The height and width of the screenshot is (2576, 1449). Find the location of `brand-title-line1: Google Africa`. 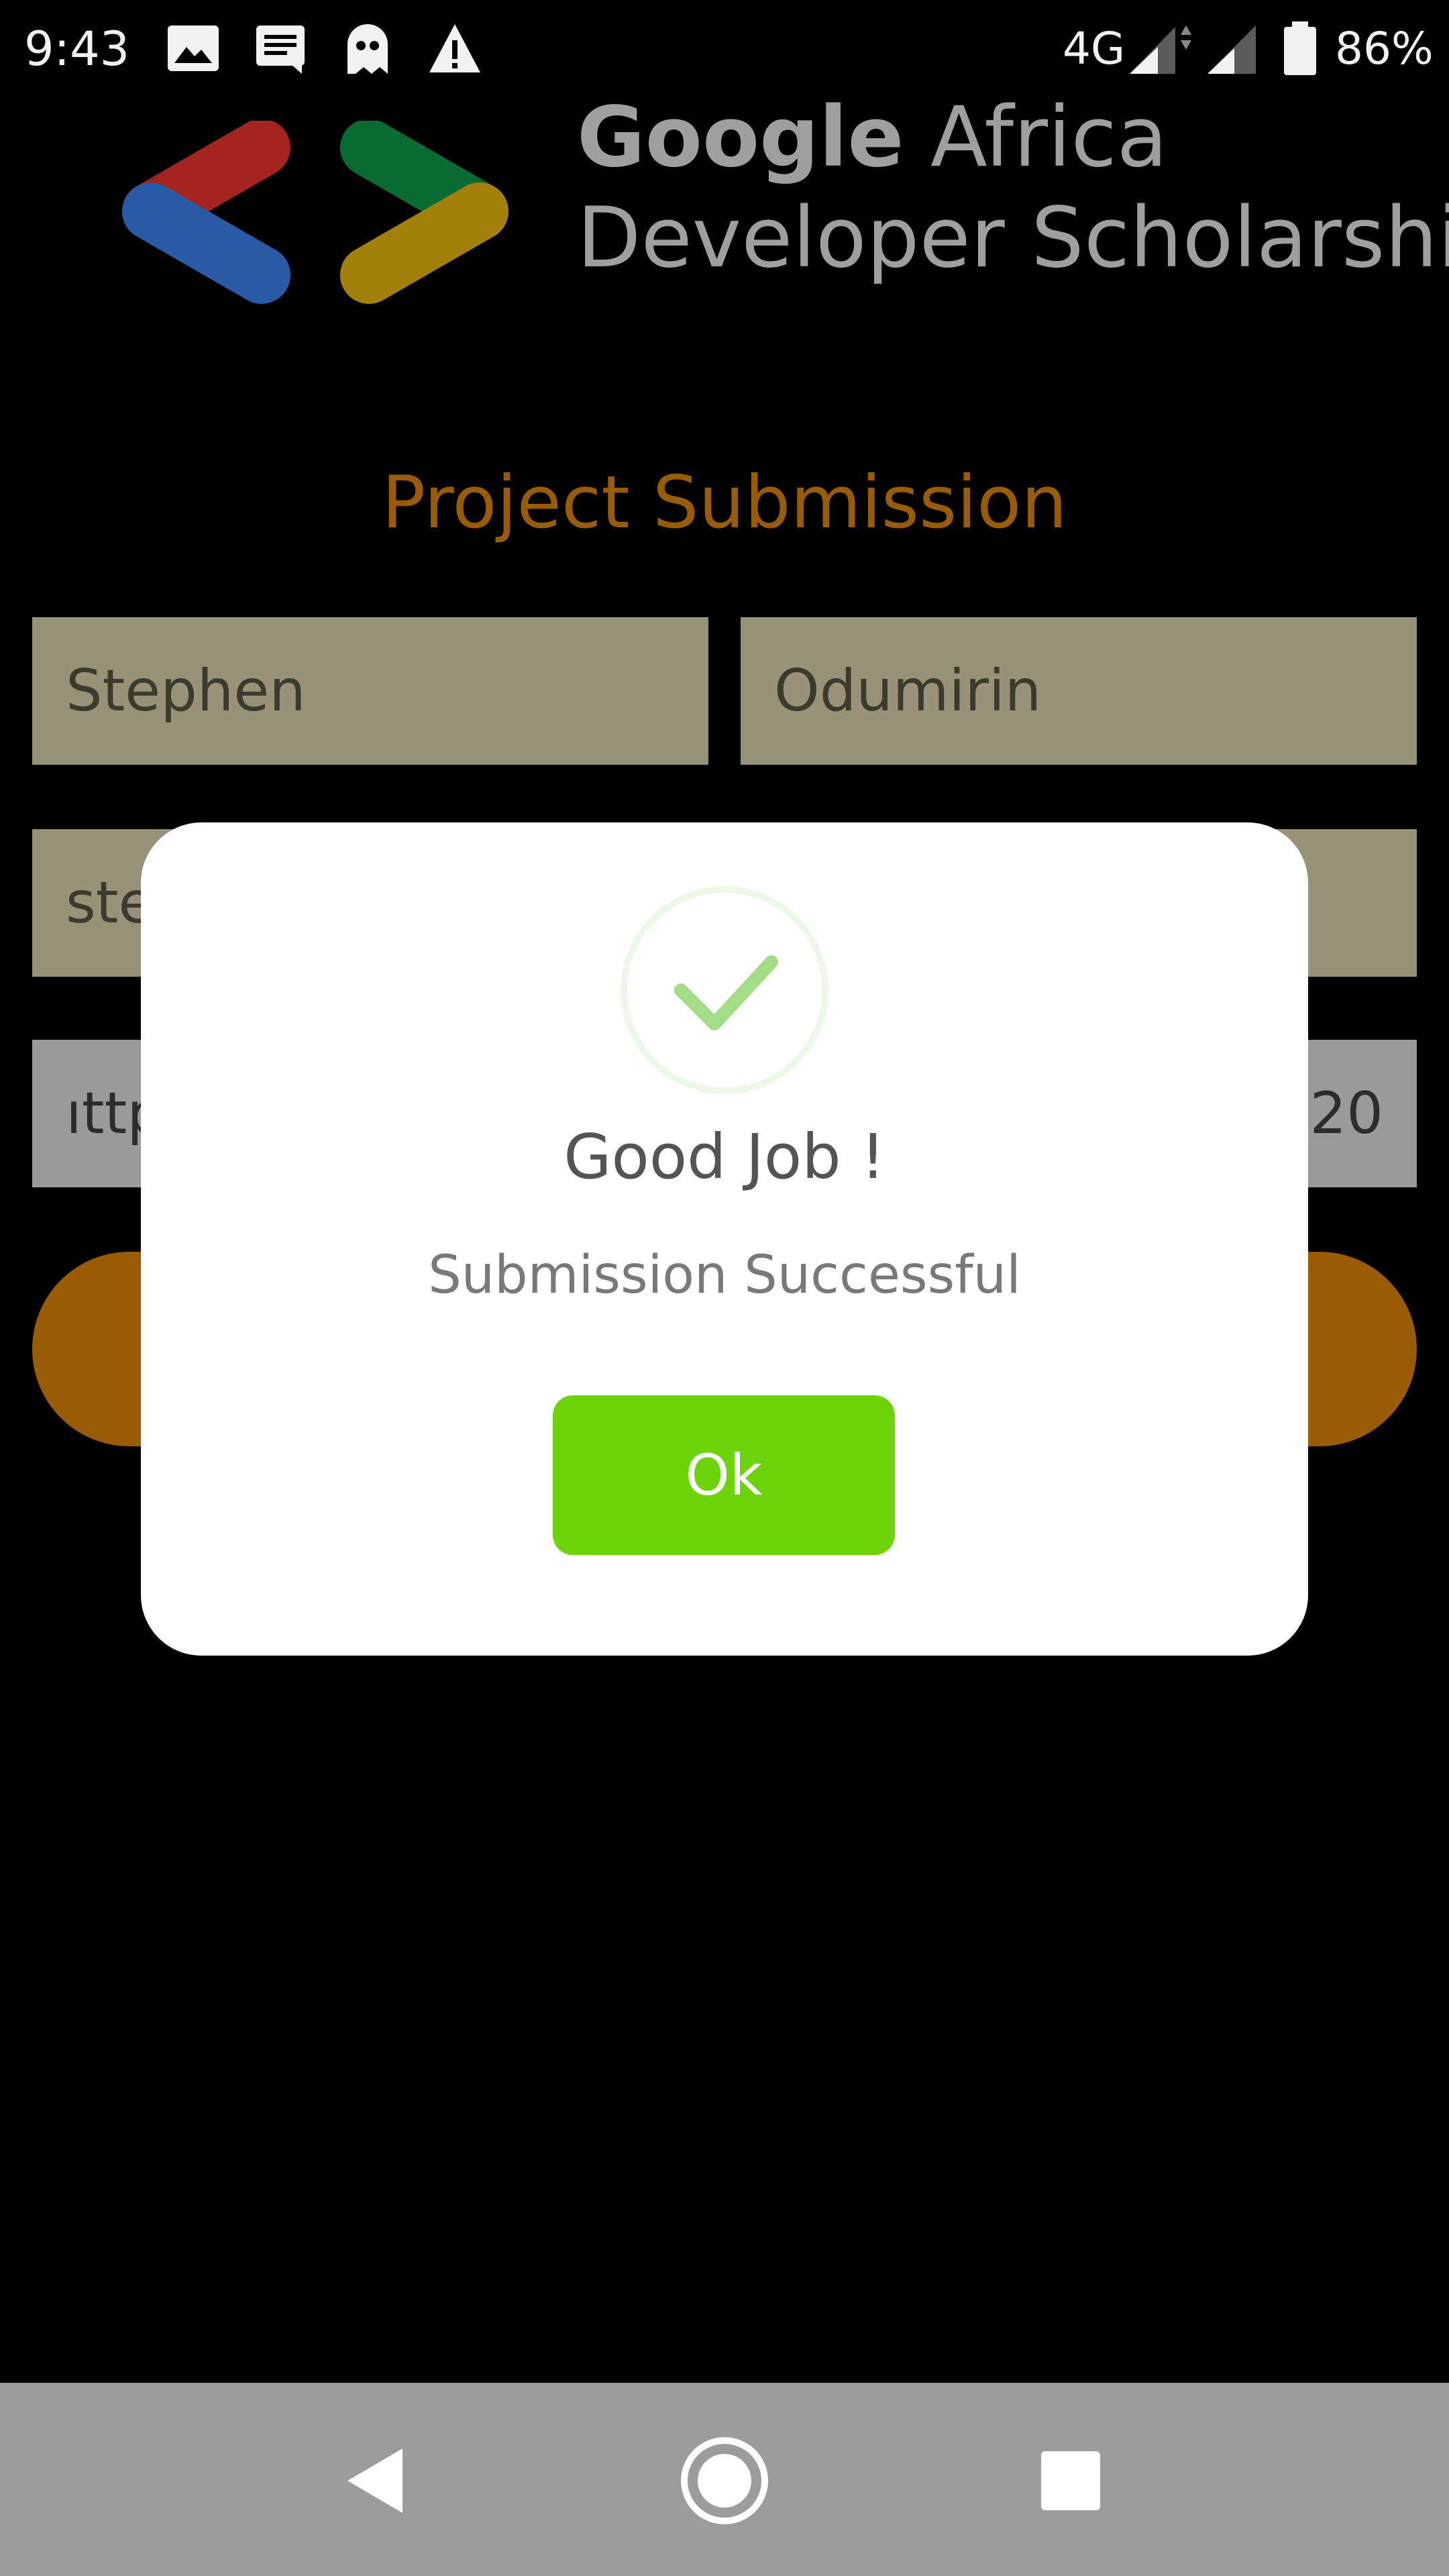

brand-title-line1: Google Africa is located at coordinates (872, 137).